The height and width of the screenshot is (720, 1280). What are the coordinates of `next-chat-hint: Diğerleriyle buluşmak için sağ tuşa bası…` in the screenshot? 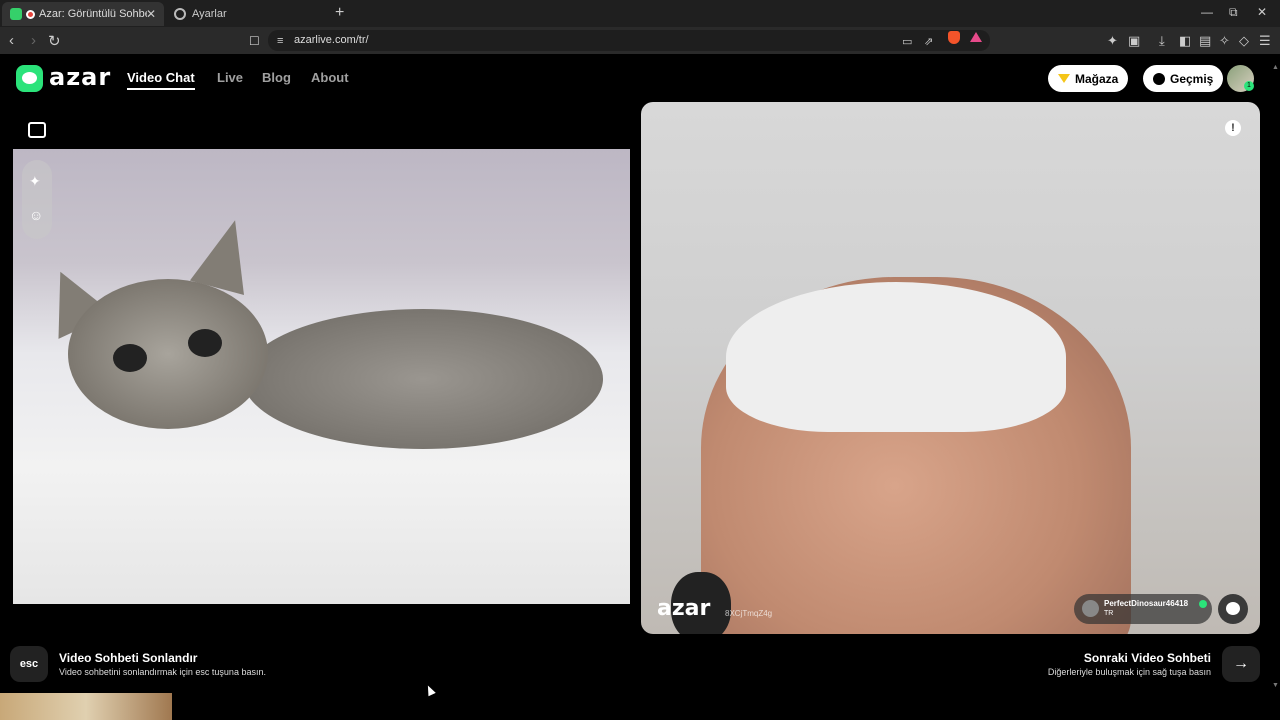 It's located at (1129, 672).